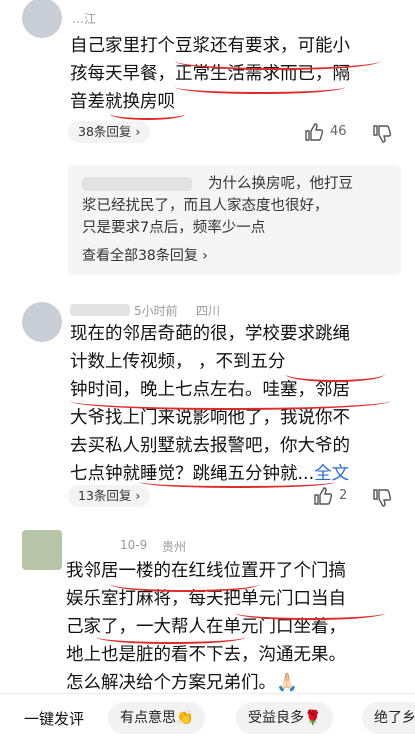 The image size is (415, 743). I want to click on comment-text: 自己家里打个豆浆还有要求，可能小 孩每天早餐，正常生活需求而已，隔 音差就换房呗, so click(210, 74).